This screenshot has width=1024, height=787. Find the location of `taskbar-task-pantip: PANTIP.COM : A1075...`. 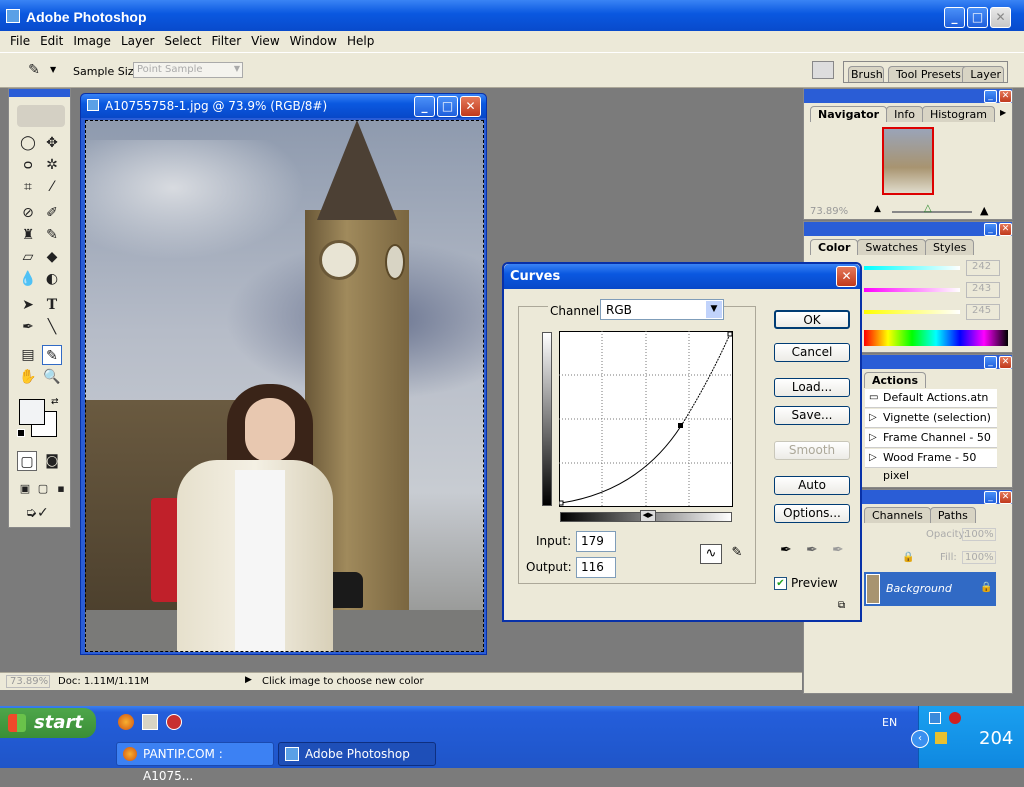

taskbar-task-pantip: PANTIP.COM : A1075... is located at coordinates (195, 762).